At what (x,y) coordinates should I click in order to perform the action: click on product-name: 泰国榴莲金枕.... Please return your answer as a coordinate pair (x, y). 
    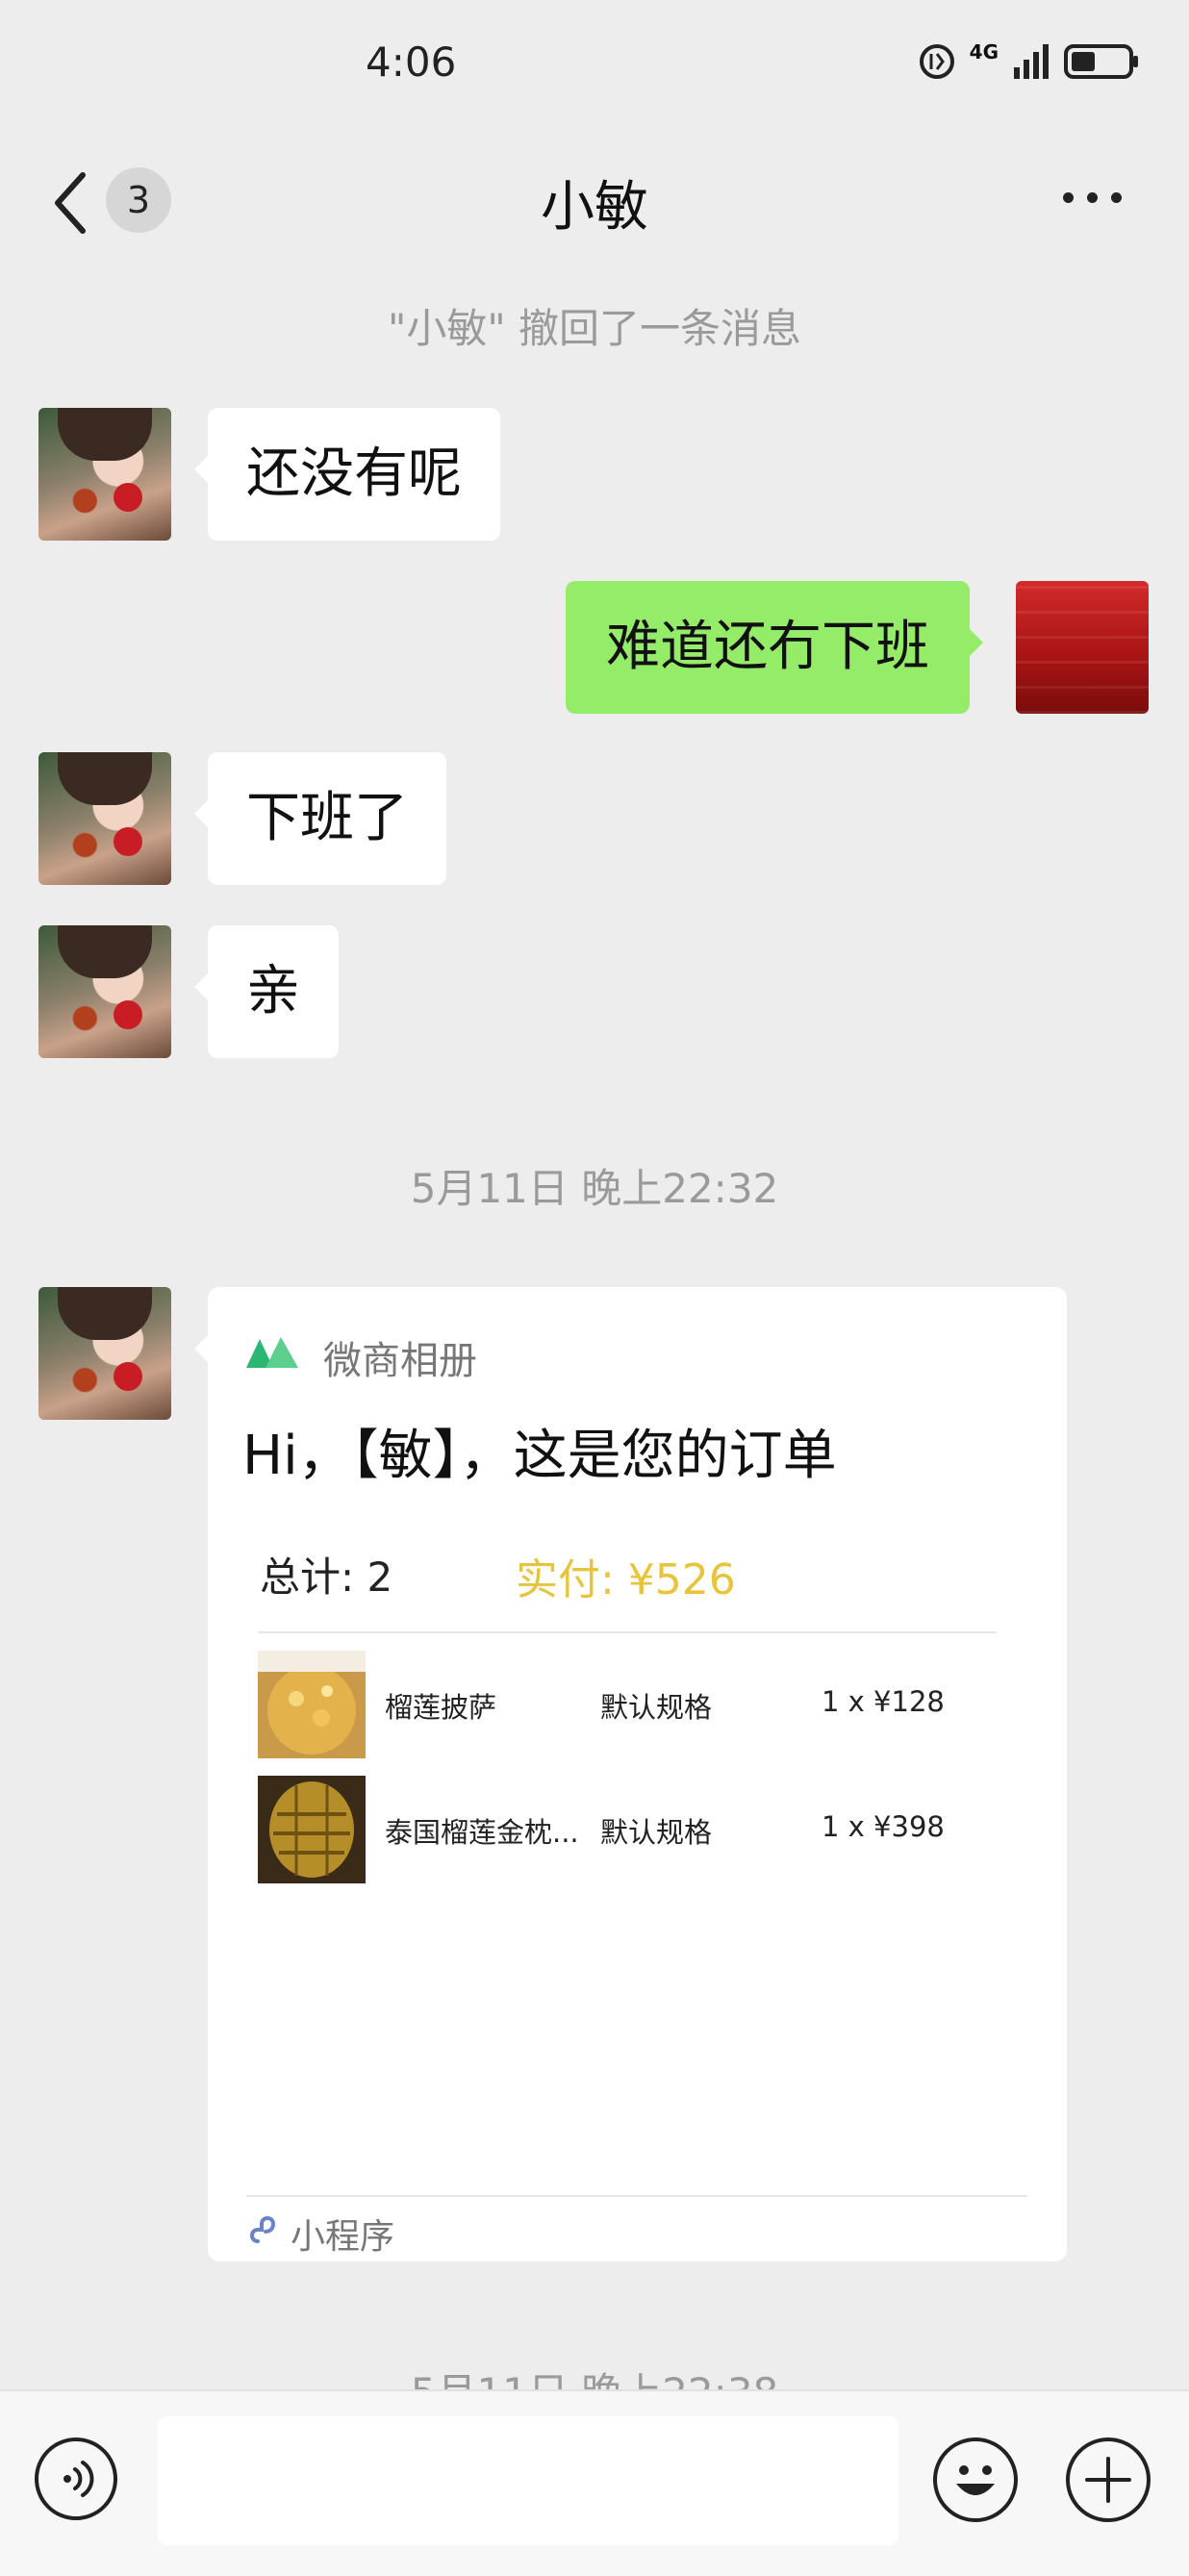
    Looking at the image, I should click on (482, 1832).